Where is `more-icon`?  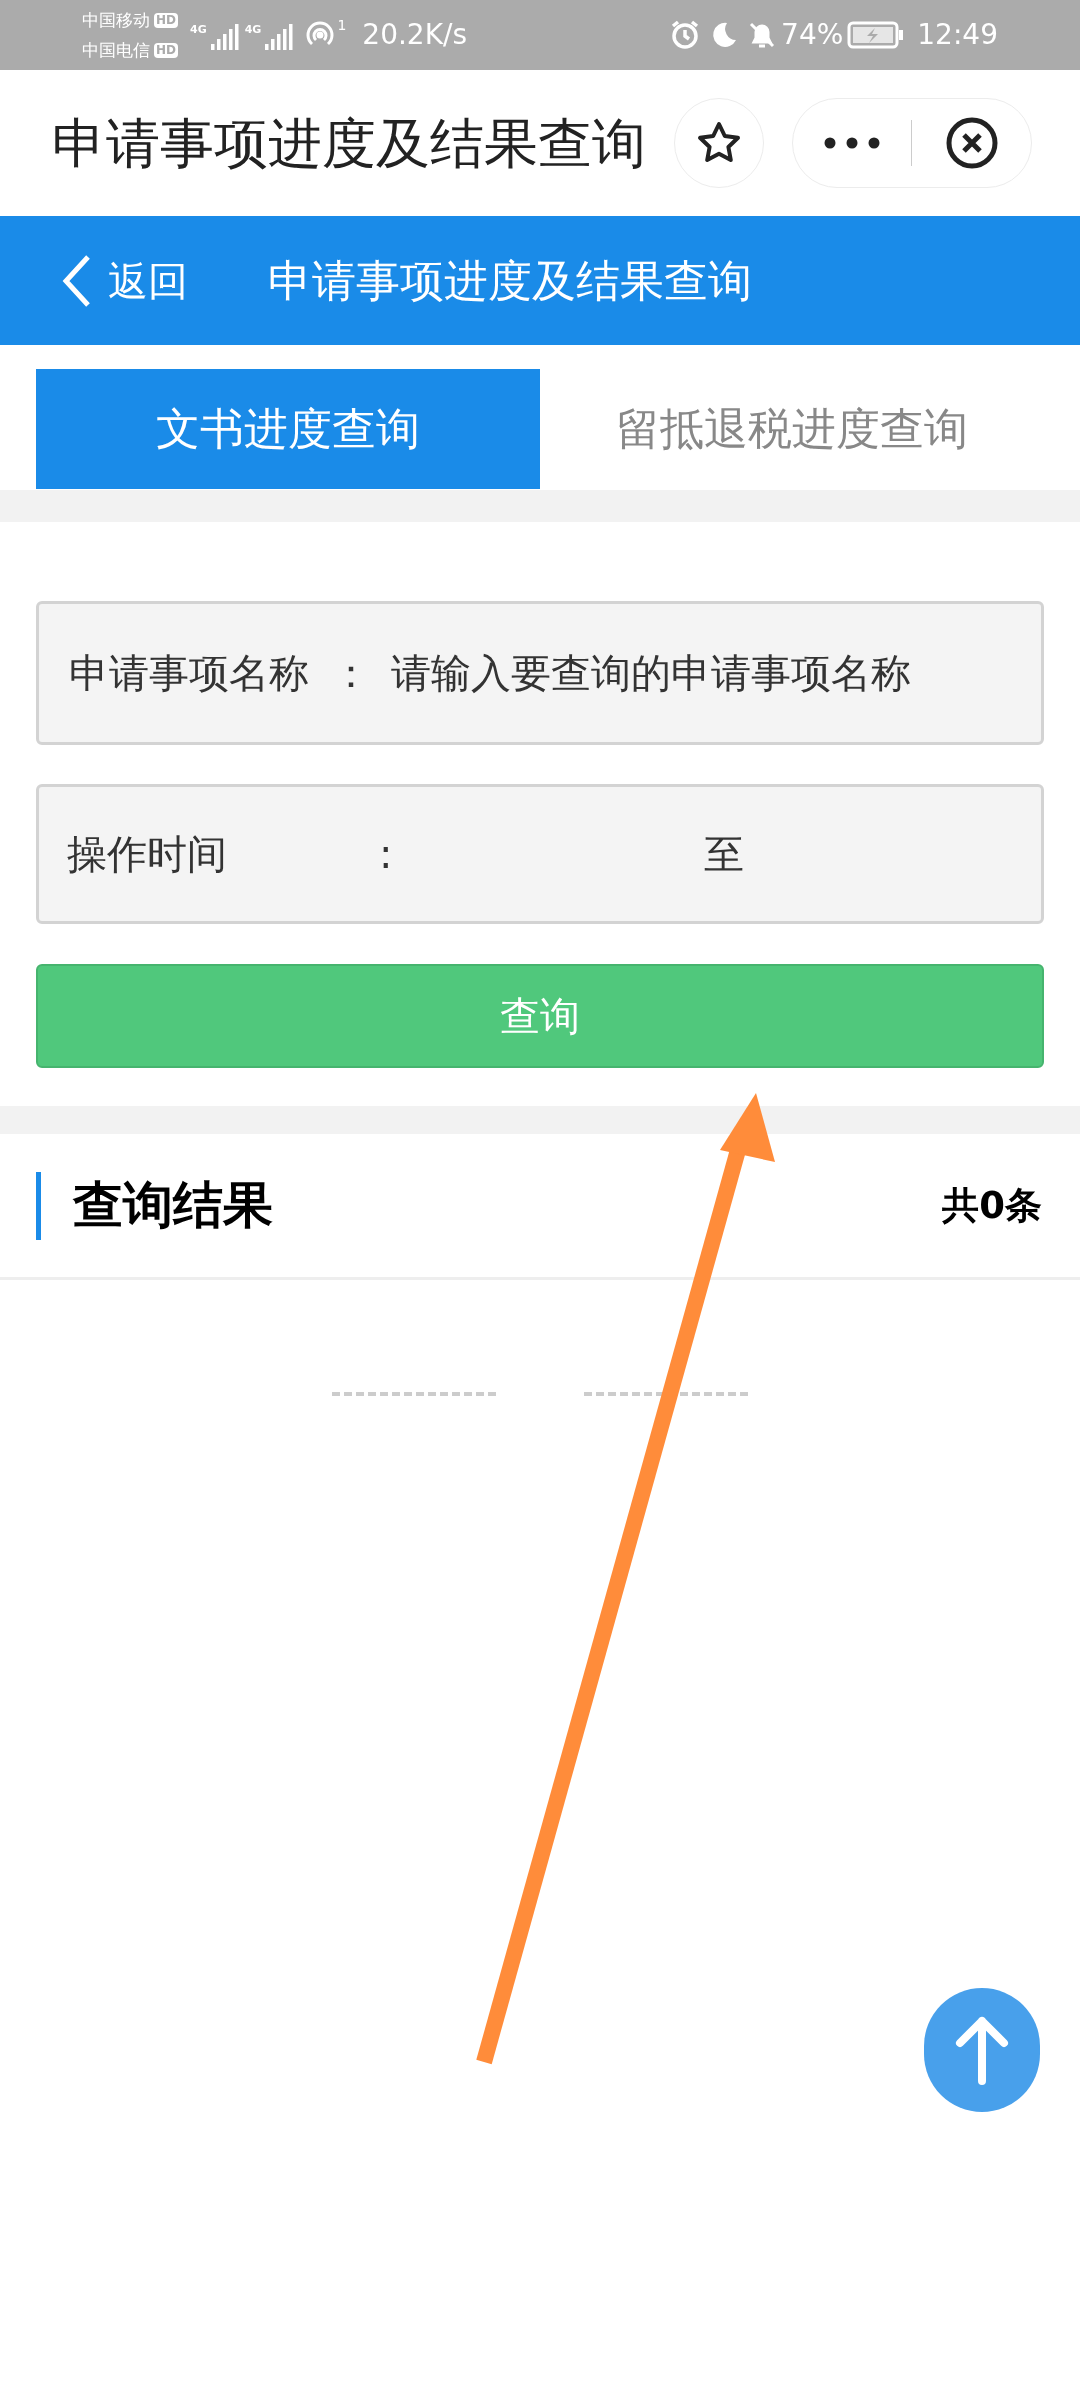
more-icon is located at coordinates (852, 143).